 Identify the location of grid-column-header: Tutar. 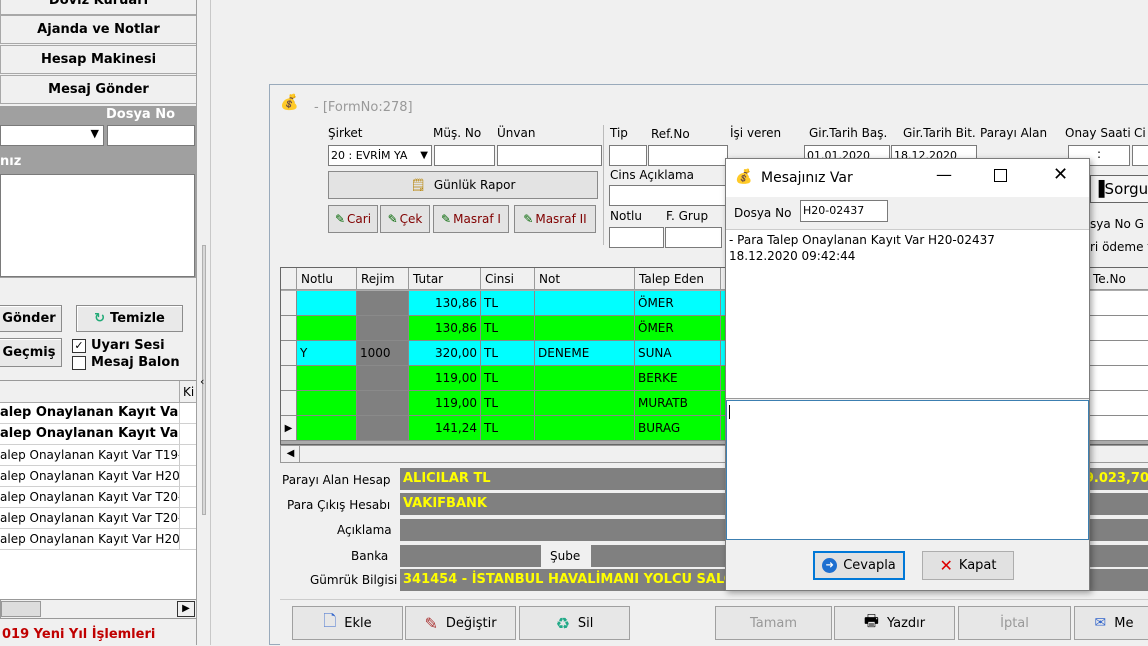
(445, 279).